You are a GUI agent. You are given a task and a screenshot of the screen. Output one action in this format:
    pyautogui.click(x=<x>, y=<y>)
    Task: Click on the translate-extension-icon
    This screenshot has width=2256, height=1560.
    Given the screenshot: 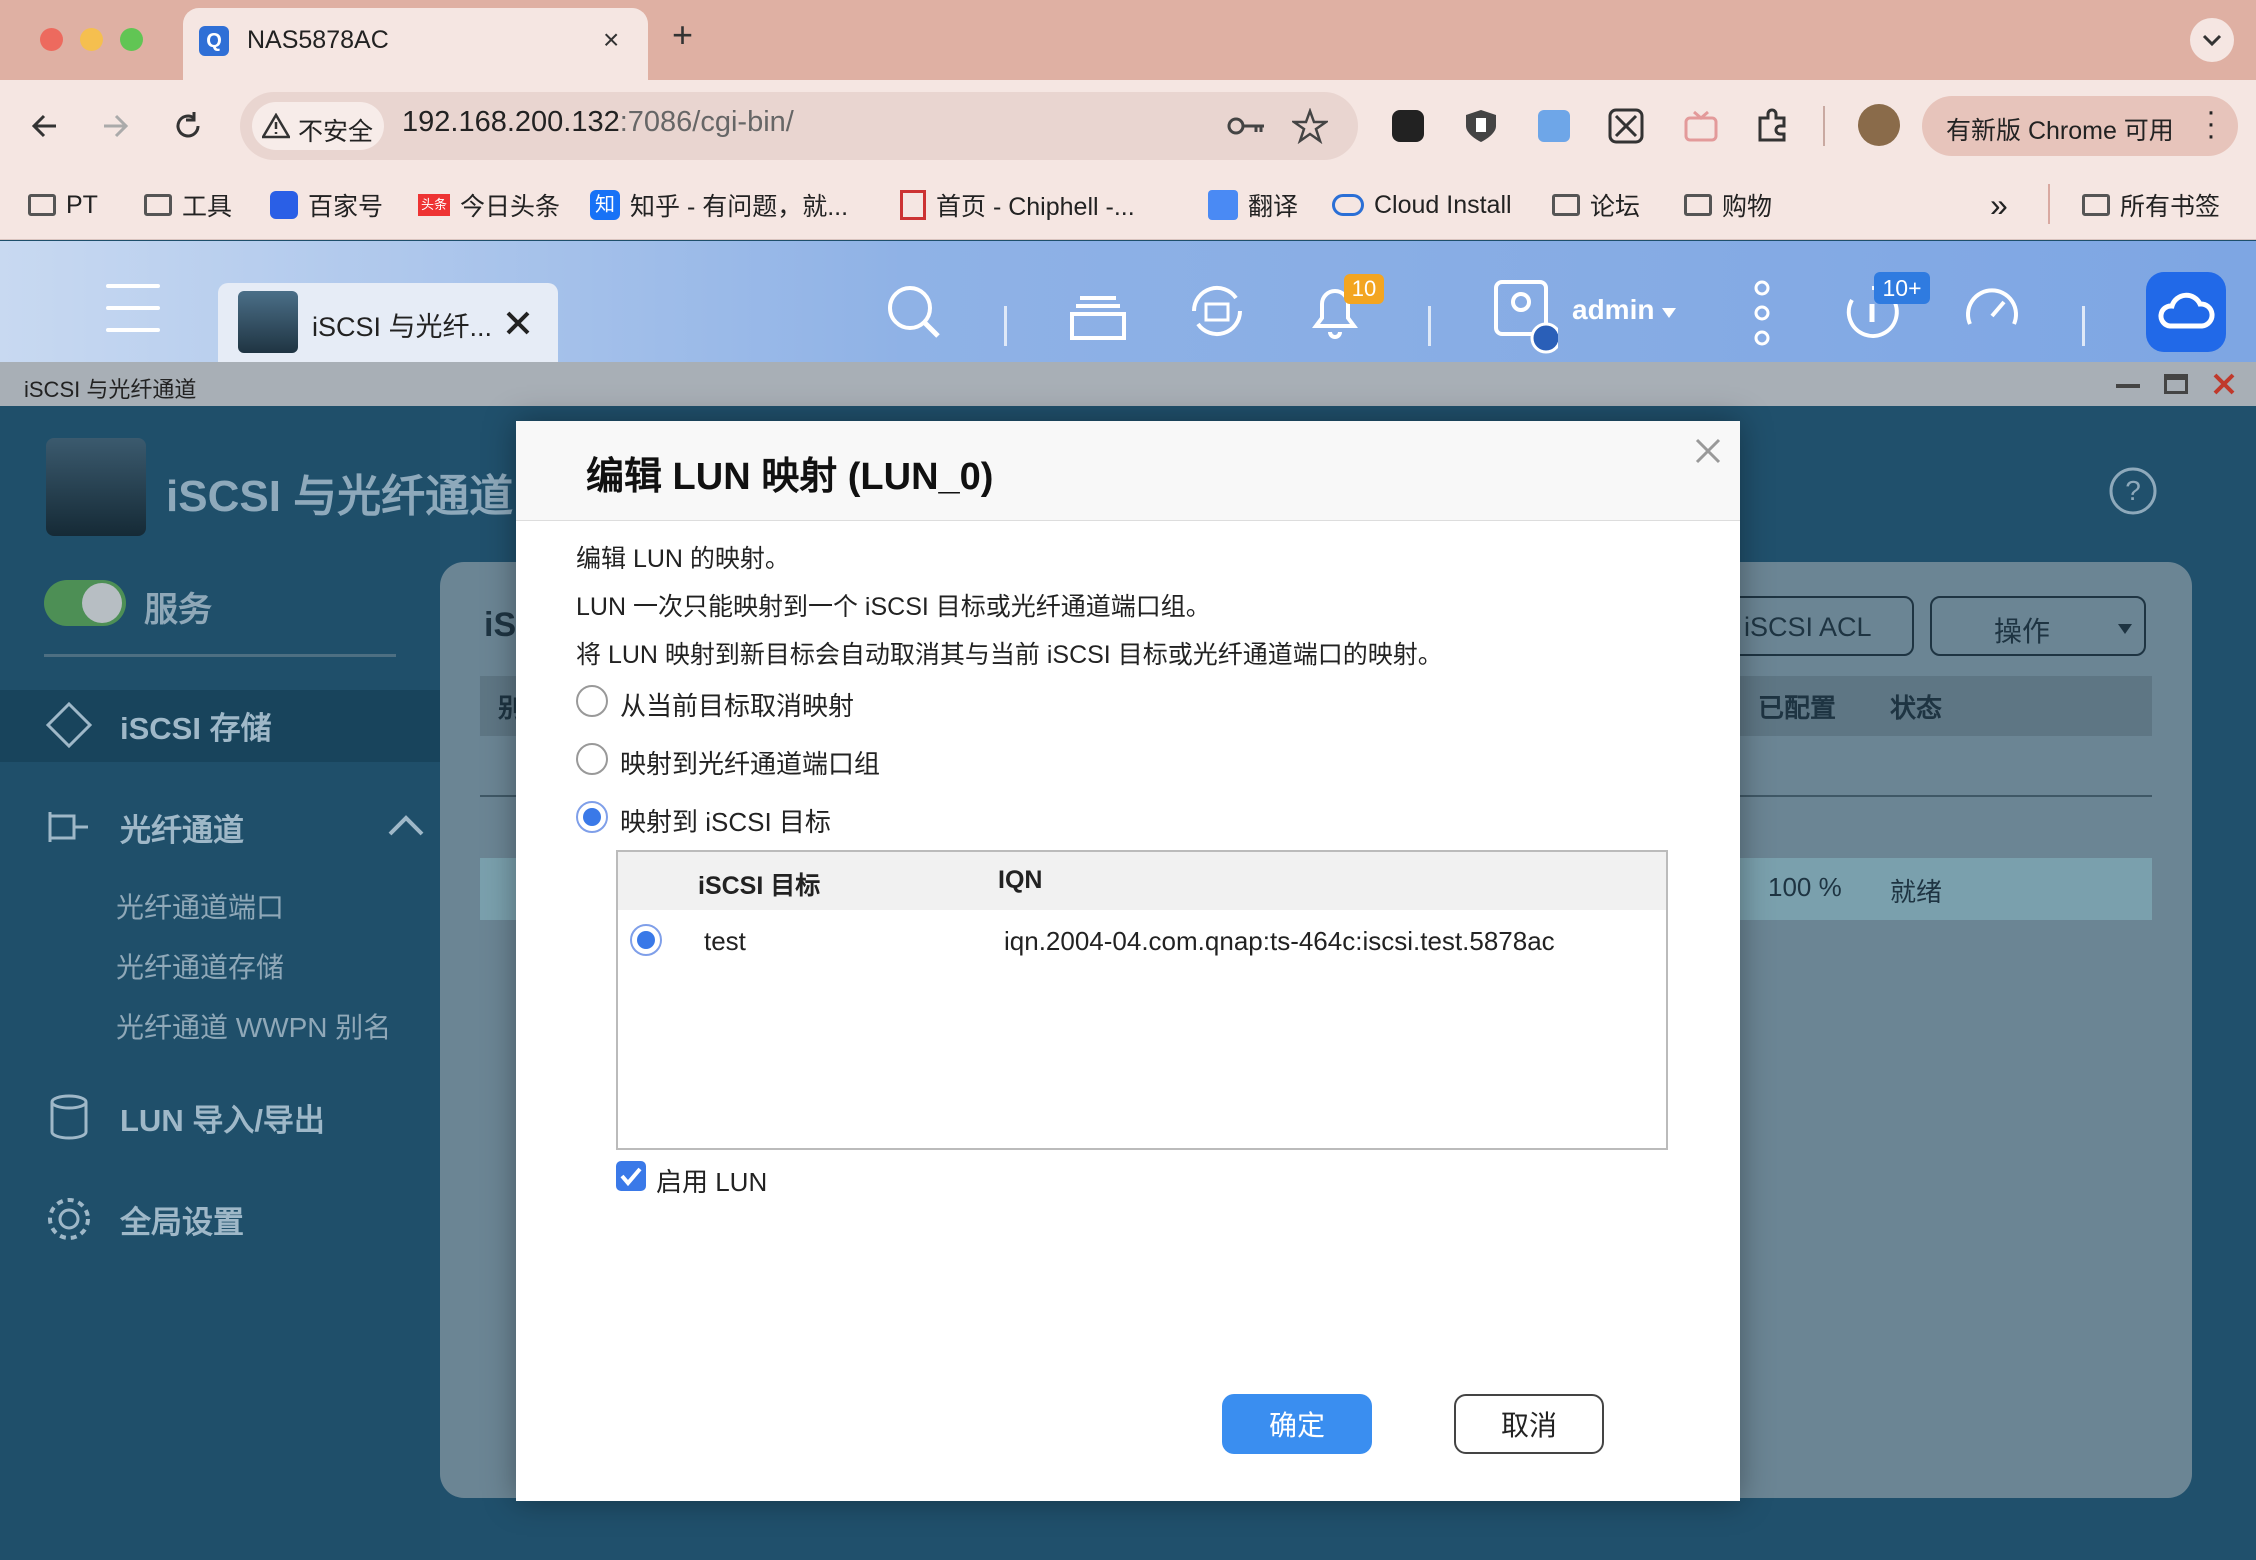 What is the action you would take?
    pyautogui.click(x=1554, y=126)
    